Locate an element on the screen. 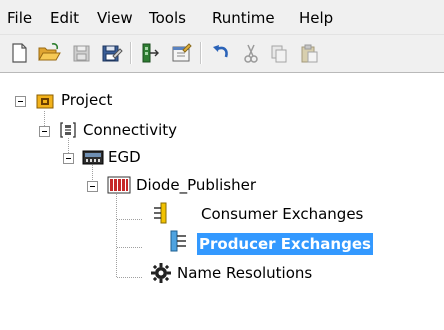 The width and height of the screenshot is (444, 330). open-folder-icon is located at coordinates (49, 53).